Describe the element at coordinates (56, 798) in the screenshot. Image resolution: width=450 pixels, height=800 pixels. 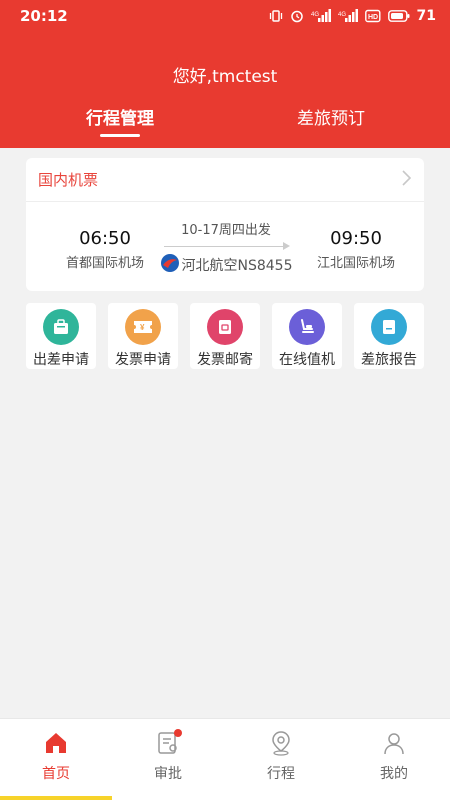
I see `home-indicator` at that location.